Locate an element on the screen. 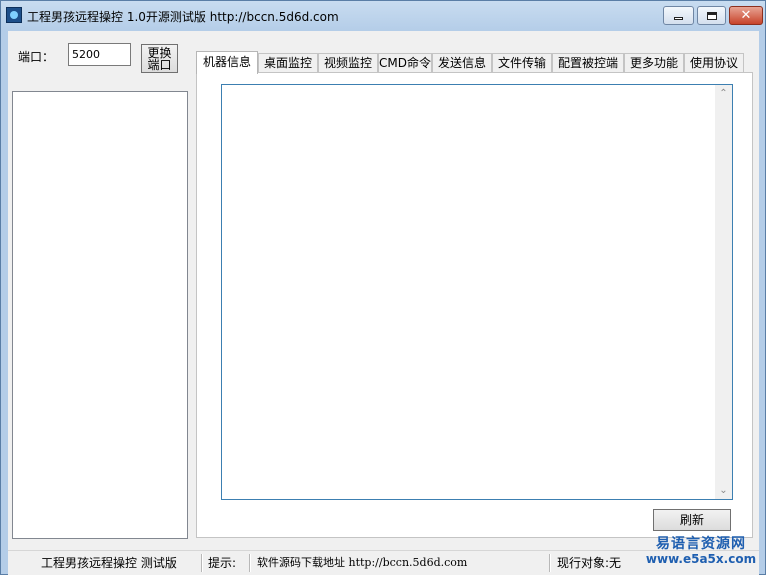 This screenshot has width=766, height=575. window-title: 工程男孩远程操控 1.0开源测试版 http://bccn.5d6d.com is located at coordinates (183, 17).